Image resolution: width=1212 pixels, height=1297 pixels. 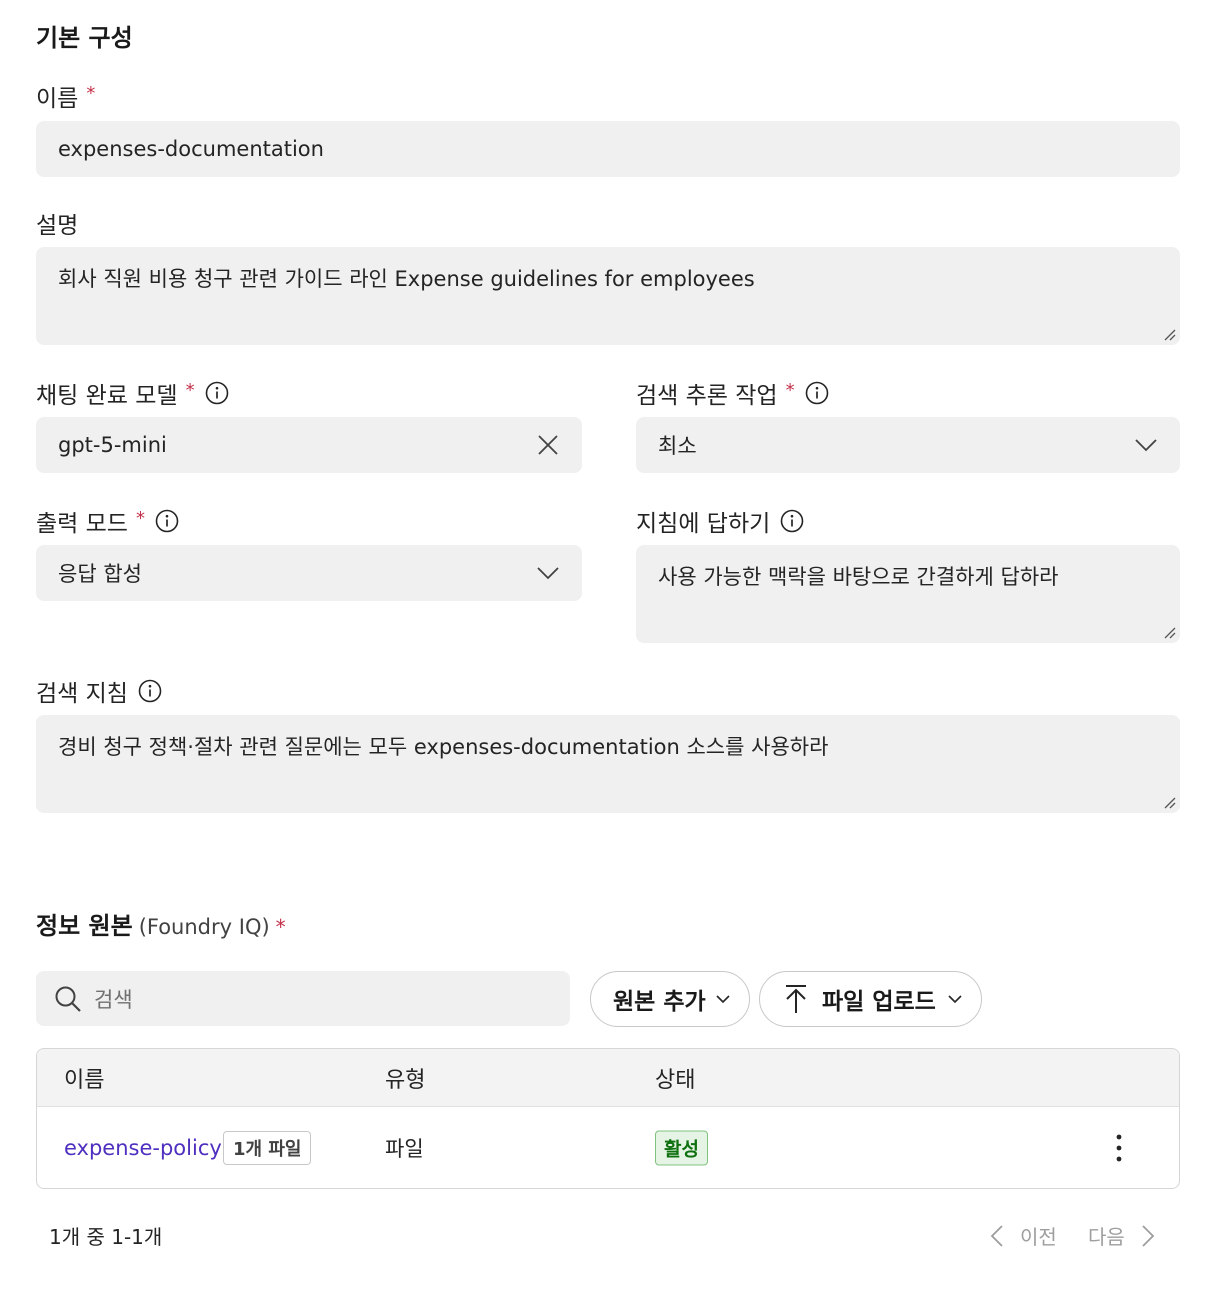 I want to click on retrieval-instructions-label: 검색 지침, so click(x=99, y=691).